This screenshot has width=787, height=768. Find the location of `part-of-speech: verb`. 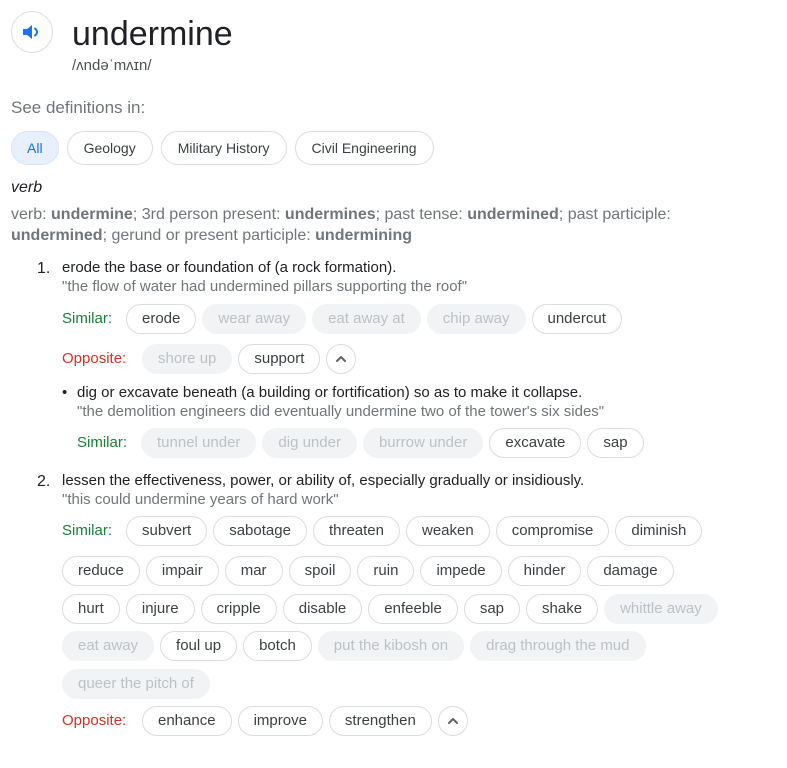

part-of-speech: verb is located at coordinates (27, 187).